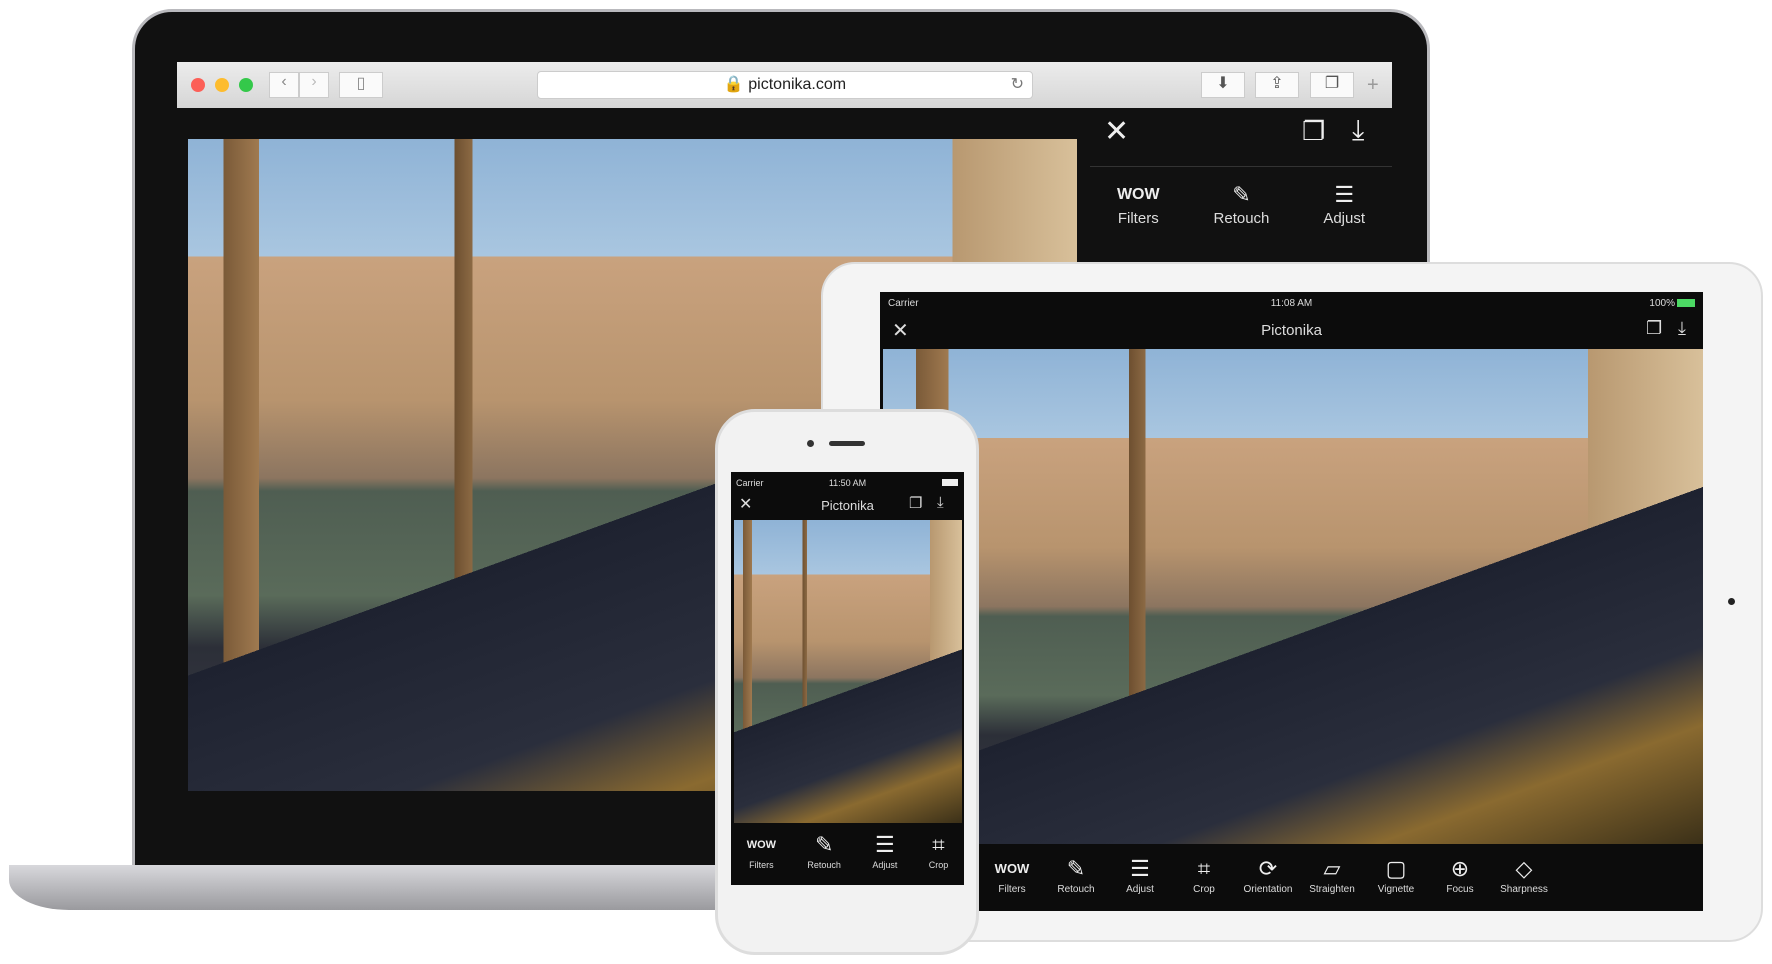  I want to click on tool-sharpness: ◇ Sharpness, so click(1524, 874).